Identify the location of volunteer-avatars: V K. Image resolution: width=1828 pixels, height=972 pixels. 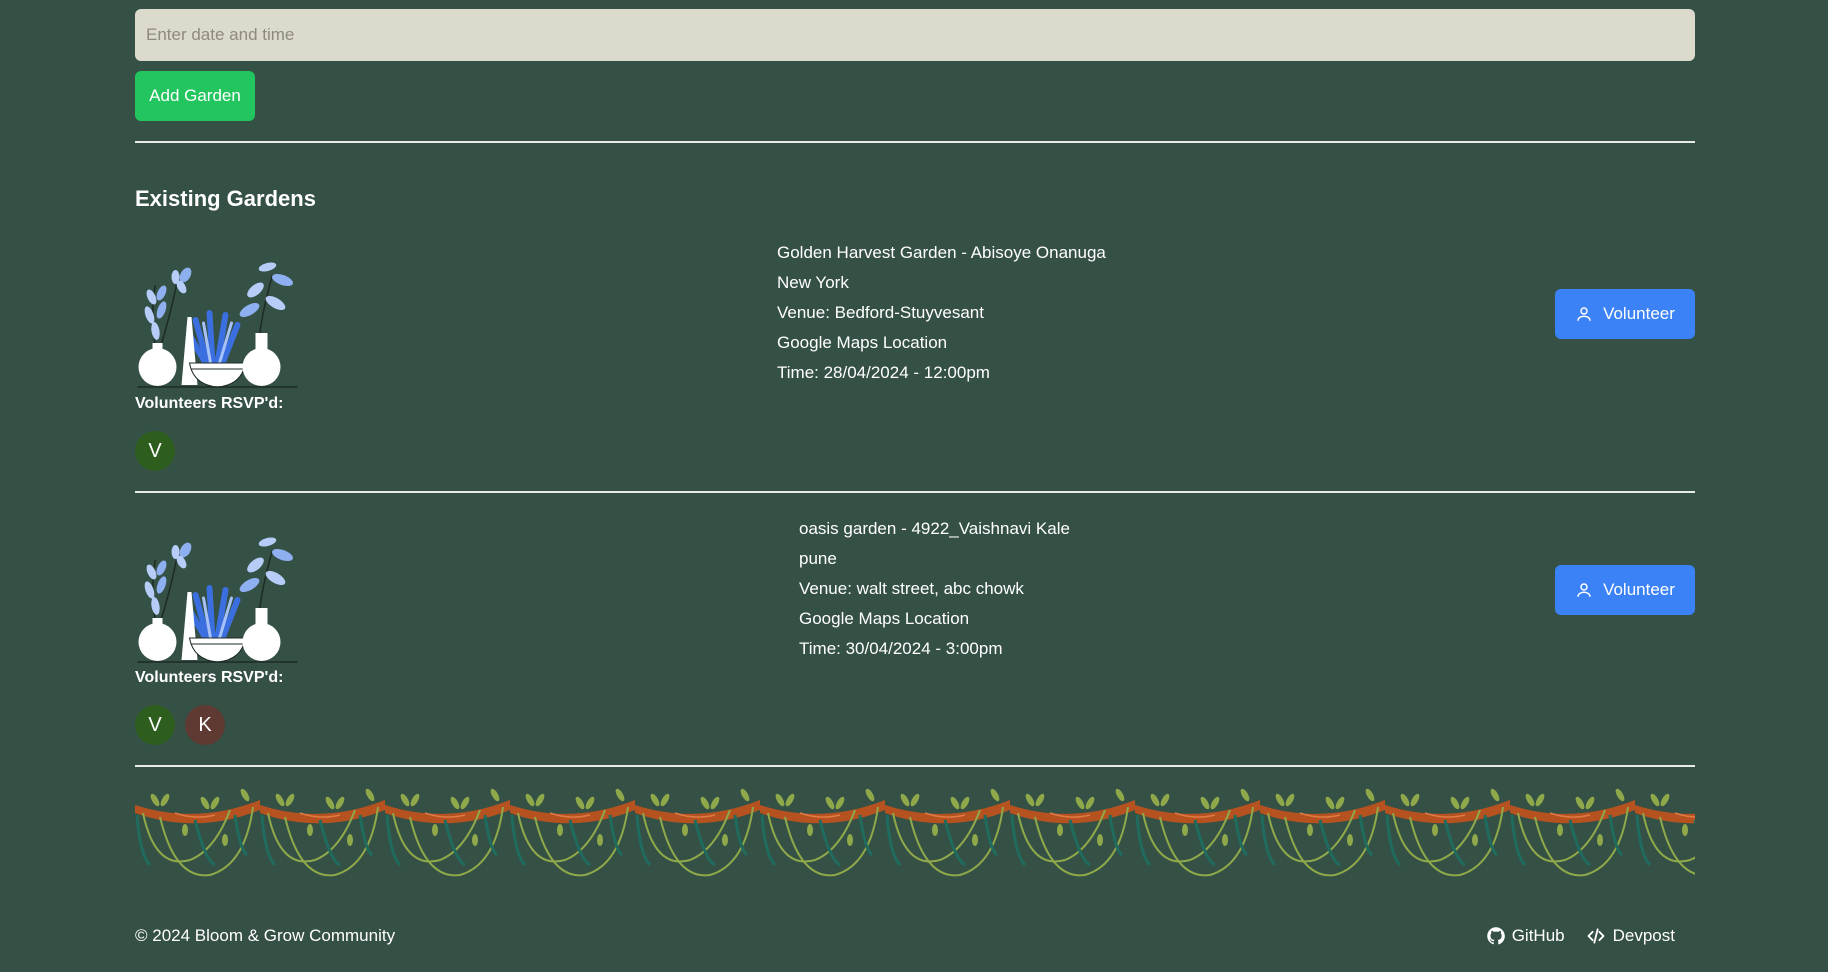
(180, 725).